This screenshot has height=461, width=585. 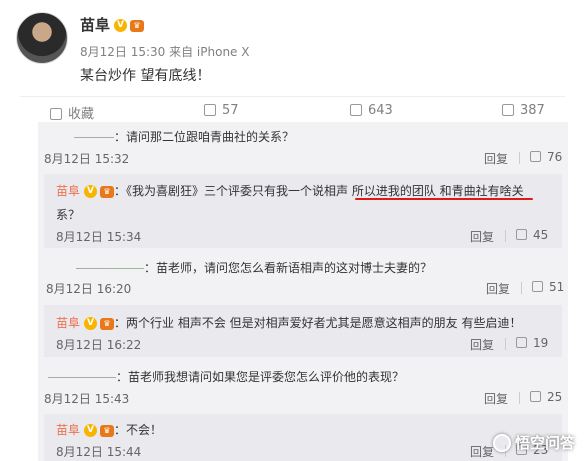 I want to click on comment-count: 643, so click(x=380, y=110).